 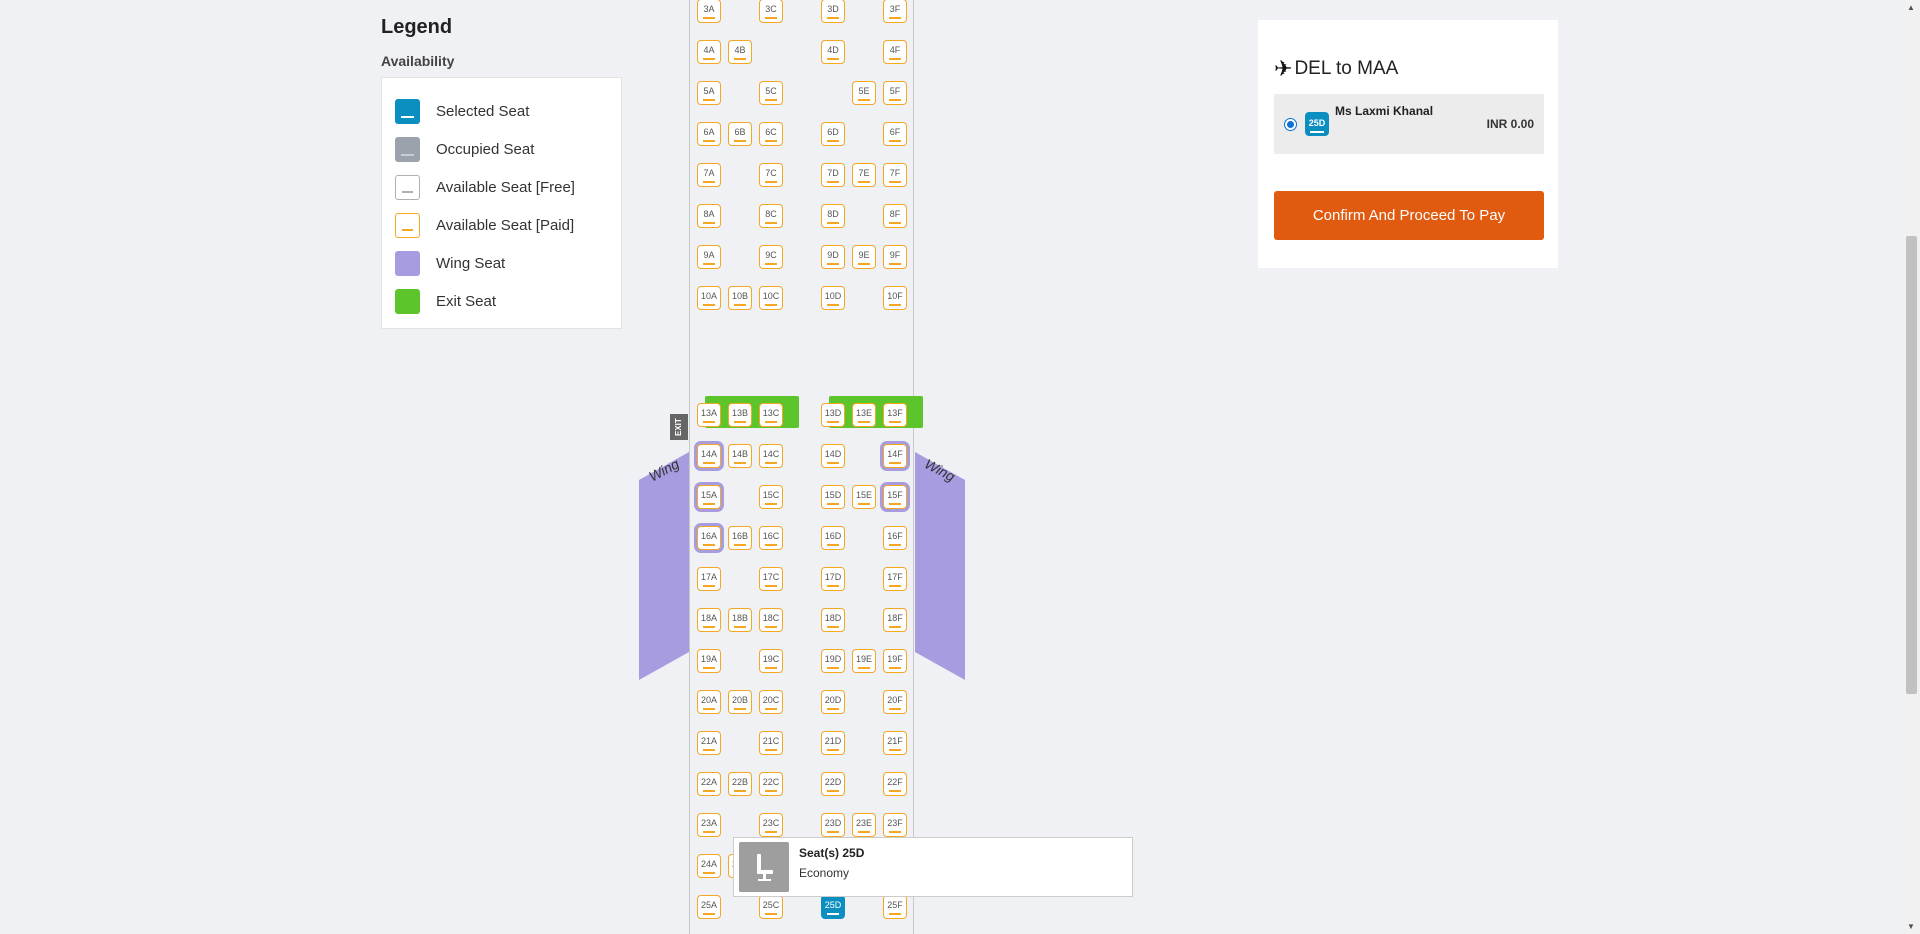 I want to click on seat-6a: 6A, so click(x=709, y=134).